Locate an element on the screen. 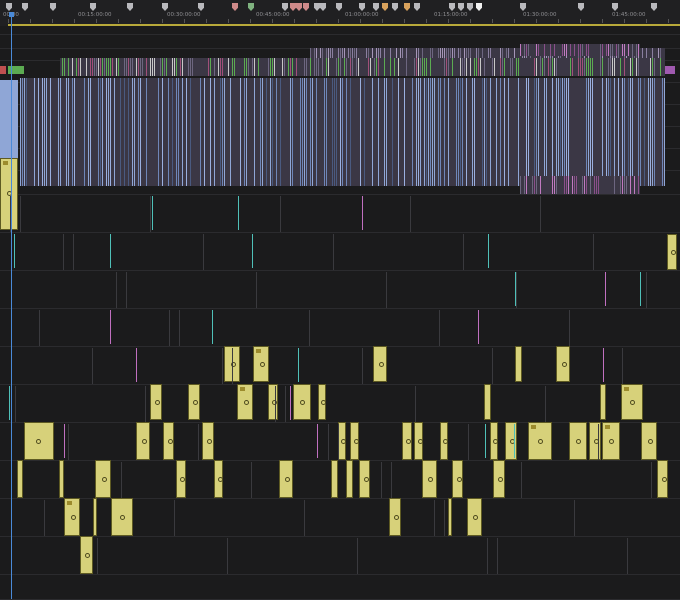 This screenshot has height=600, width=680. playhead-handle is located at coordinates (11, 14).